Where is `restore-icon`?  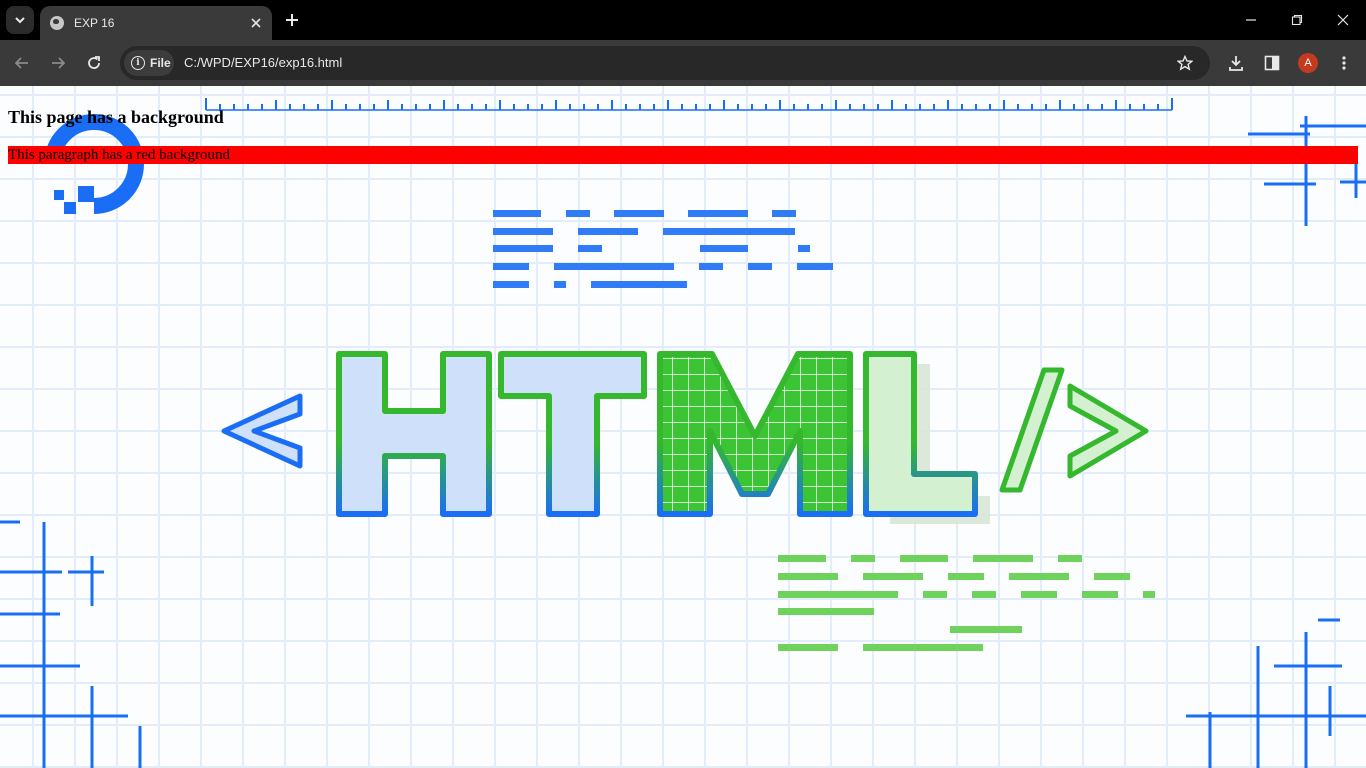 restore-icon is located at coordinates (1297, 20).